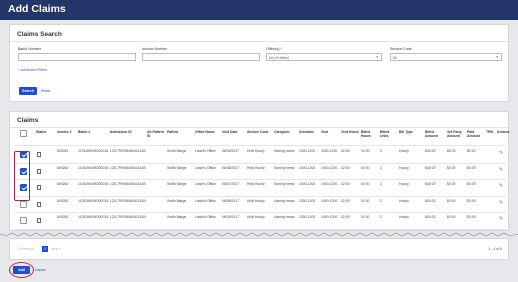  Describe the element at coordinates (230, 200) in the screenshot. I see `cell-date: 06/08/2017` at that location.